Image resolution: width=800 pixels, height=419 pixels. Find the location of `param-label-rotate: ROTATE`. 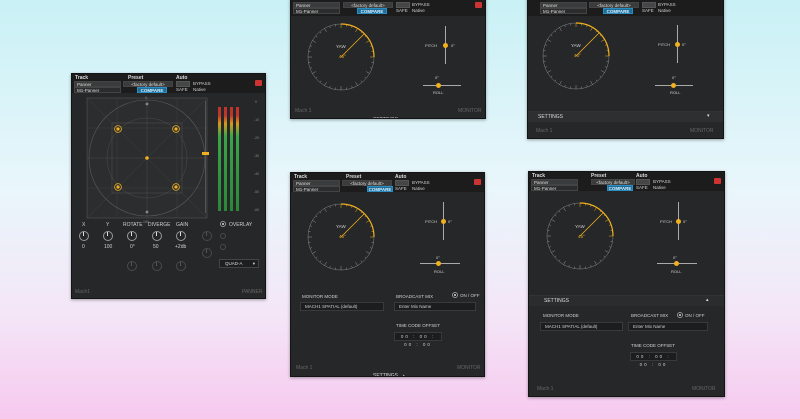

param-label-rotate: ROTATE is located at coordinates (133, 225).